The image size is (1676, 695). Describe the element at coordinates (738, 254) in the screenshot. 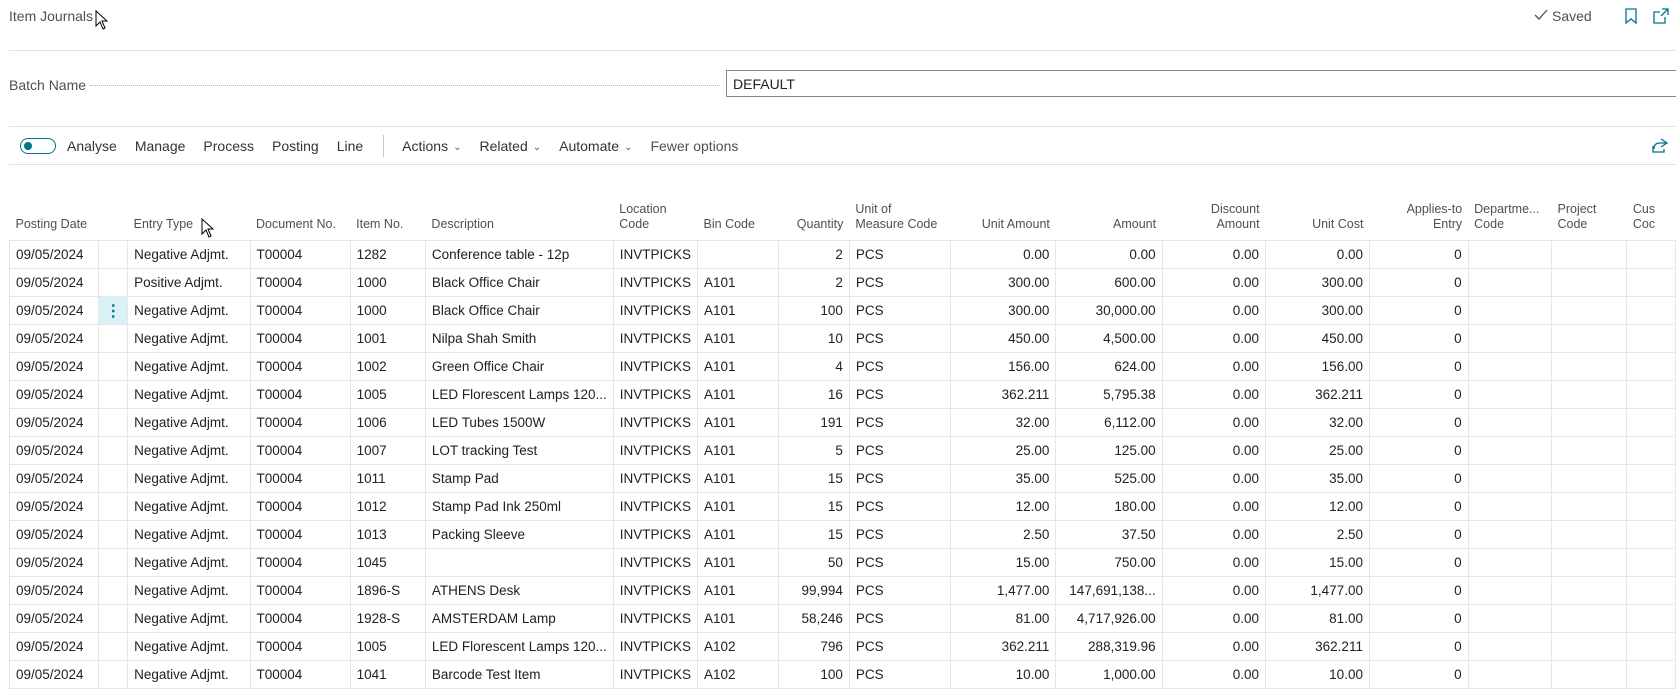

I see `cell-bin-code` at that location.